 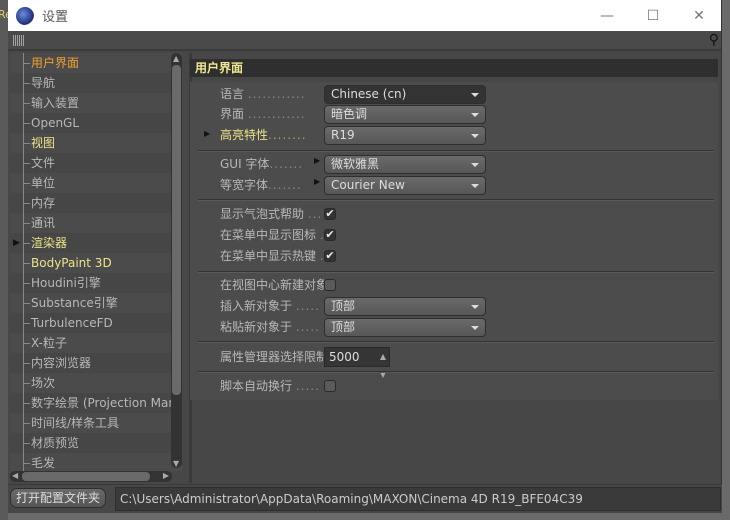 I want to click on tree-item-label: OpenGL, so click(x=55, y=123).